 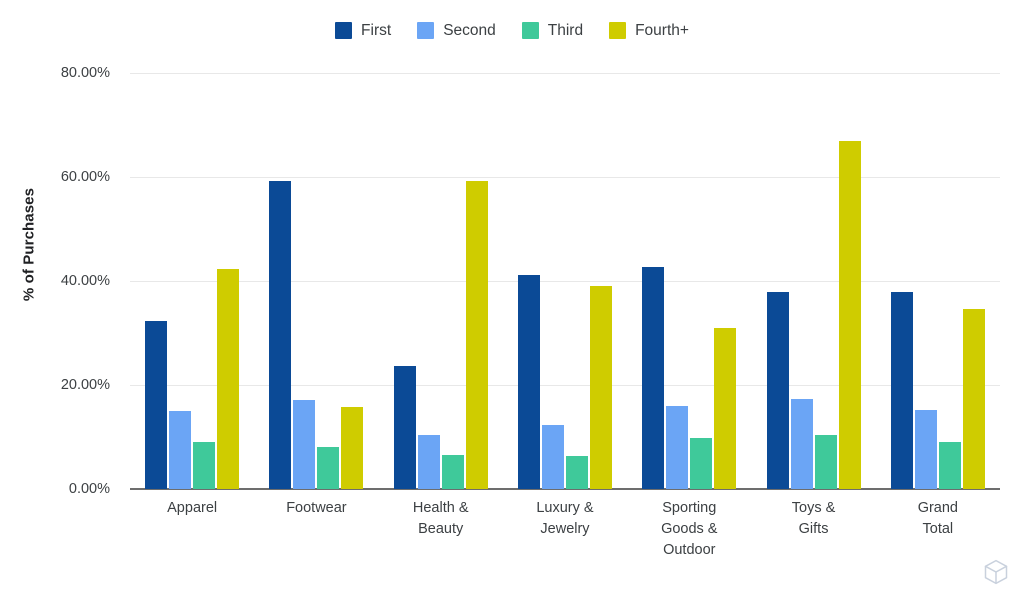 I want to click on category-label-line: Sporting, so click(x=689, y=508).